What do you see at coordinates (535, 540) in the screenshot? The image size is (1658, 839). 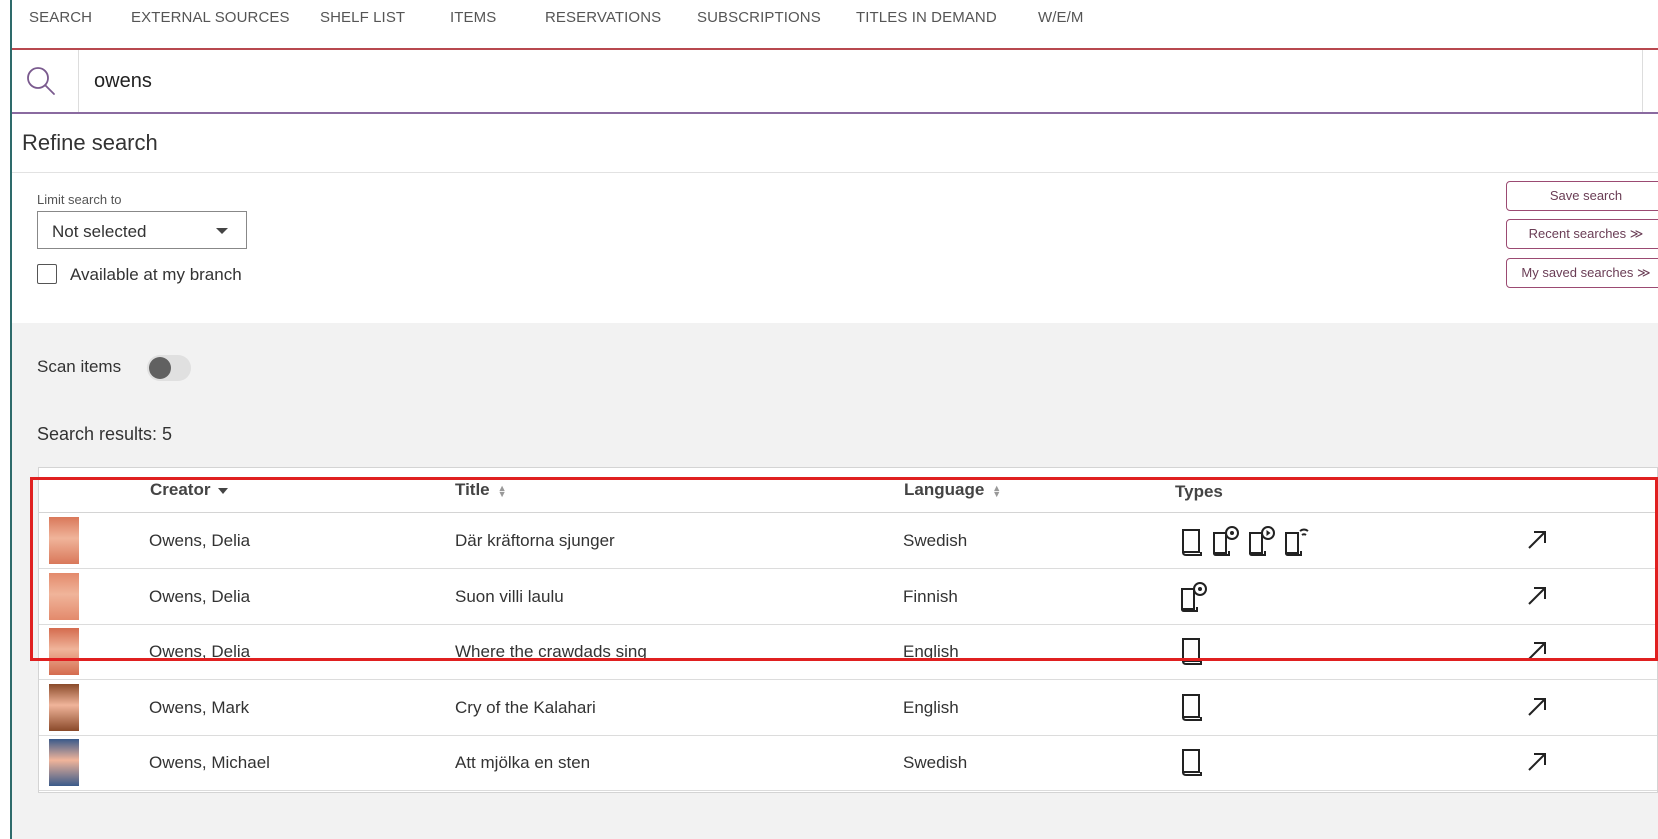 I see `cell-title: Där kräftorna sjunger` at bounding box center [535, 540].